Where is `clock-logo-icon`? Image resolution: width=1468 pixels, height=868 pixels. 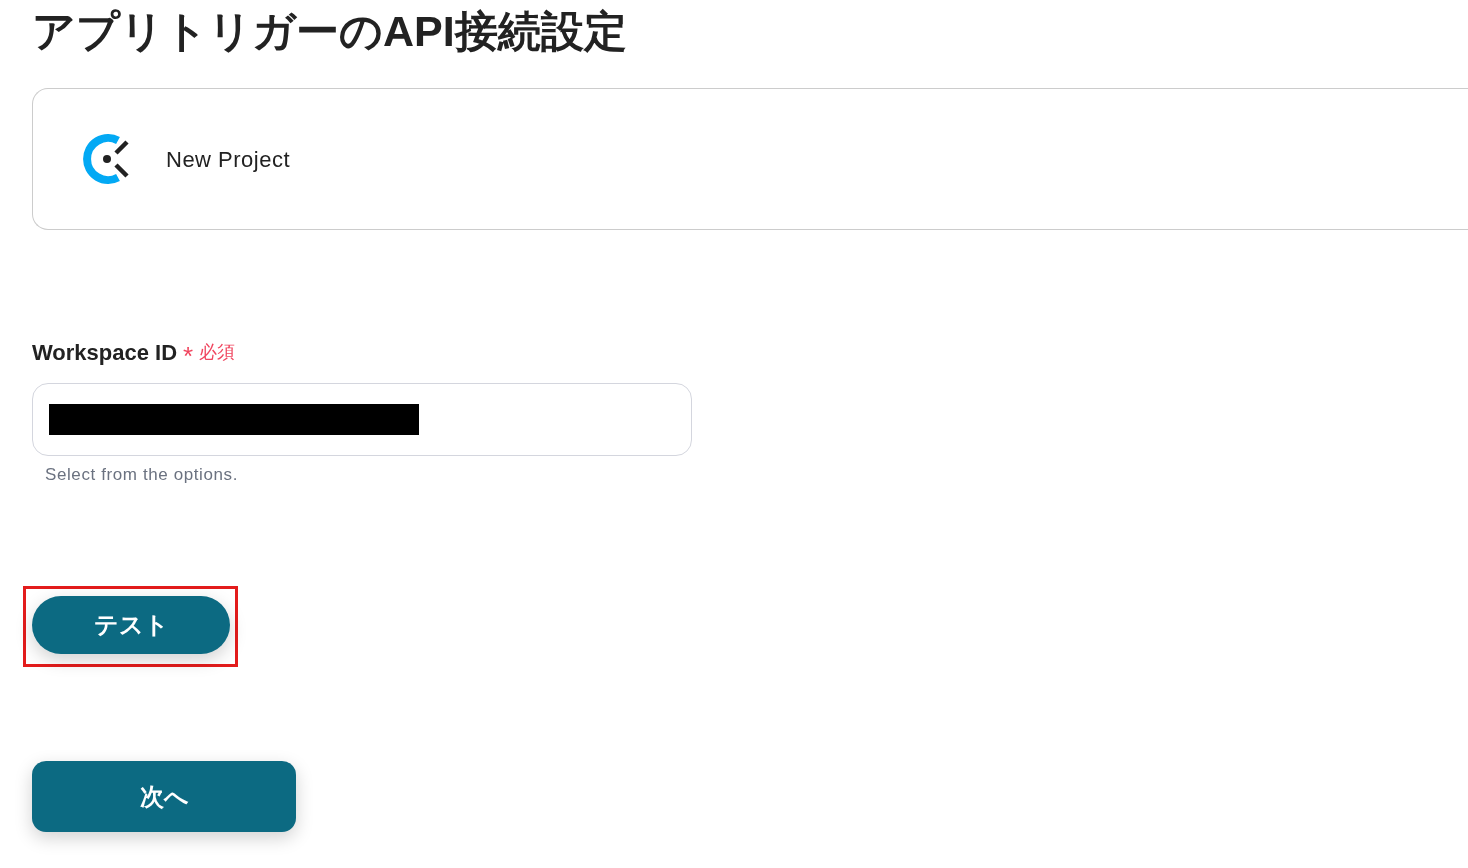
clock-logo-icon is located at coordinates (106, 159).